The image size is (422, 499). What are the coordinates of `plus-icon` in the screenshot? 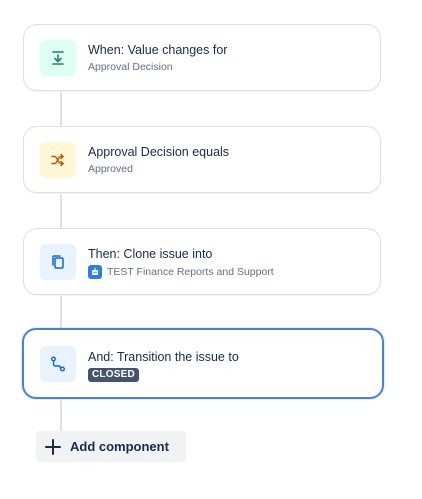 It's located at (53, 446).